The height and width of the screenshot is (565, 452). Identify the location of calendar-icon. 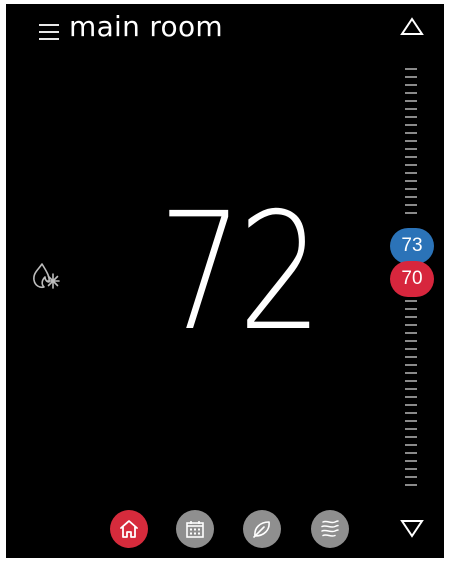
(195, 529).